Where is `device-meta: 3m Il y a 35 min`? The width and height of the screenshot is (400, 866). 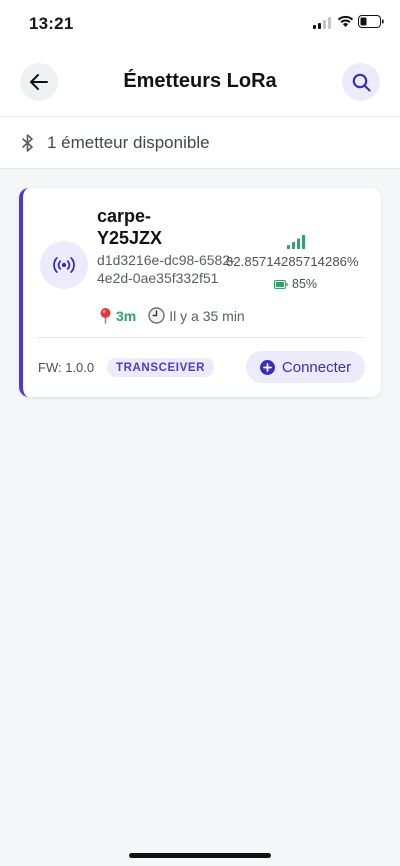
device-meta: 3m Il y a 35 min is located at coordinates (172, 315).